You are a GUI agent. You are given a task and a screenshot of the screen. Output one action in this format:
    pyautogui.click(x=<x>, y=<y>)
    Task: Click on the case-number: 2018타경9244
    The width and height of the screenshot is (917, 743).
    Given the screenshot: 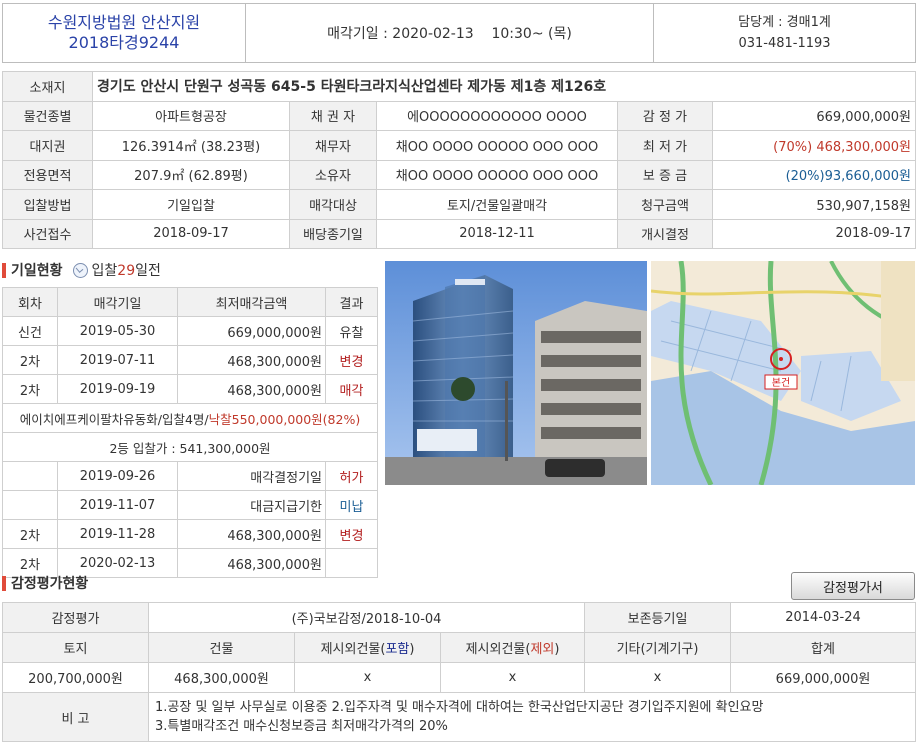 What is the action you would take?
    pyautogui.click(x=124, y=42)
    